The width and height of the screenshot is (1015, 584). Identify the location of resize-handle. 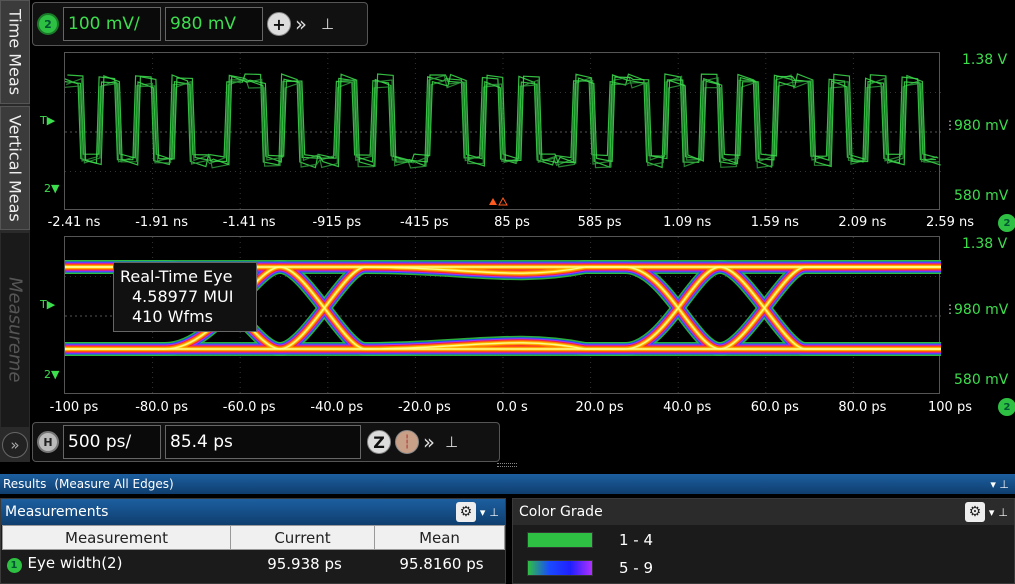
(507, 465).